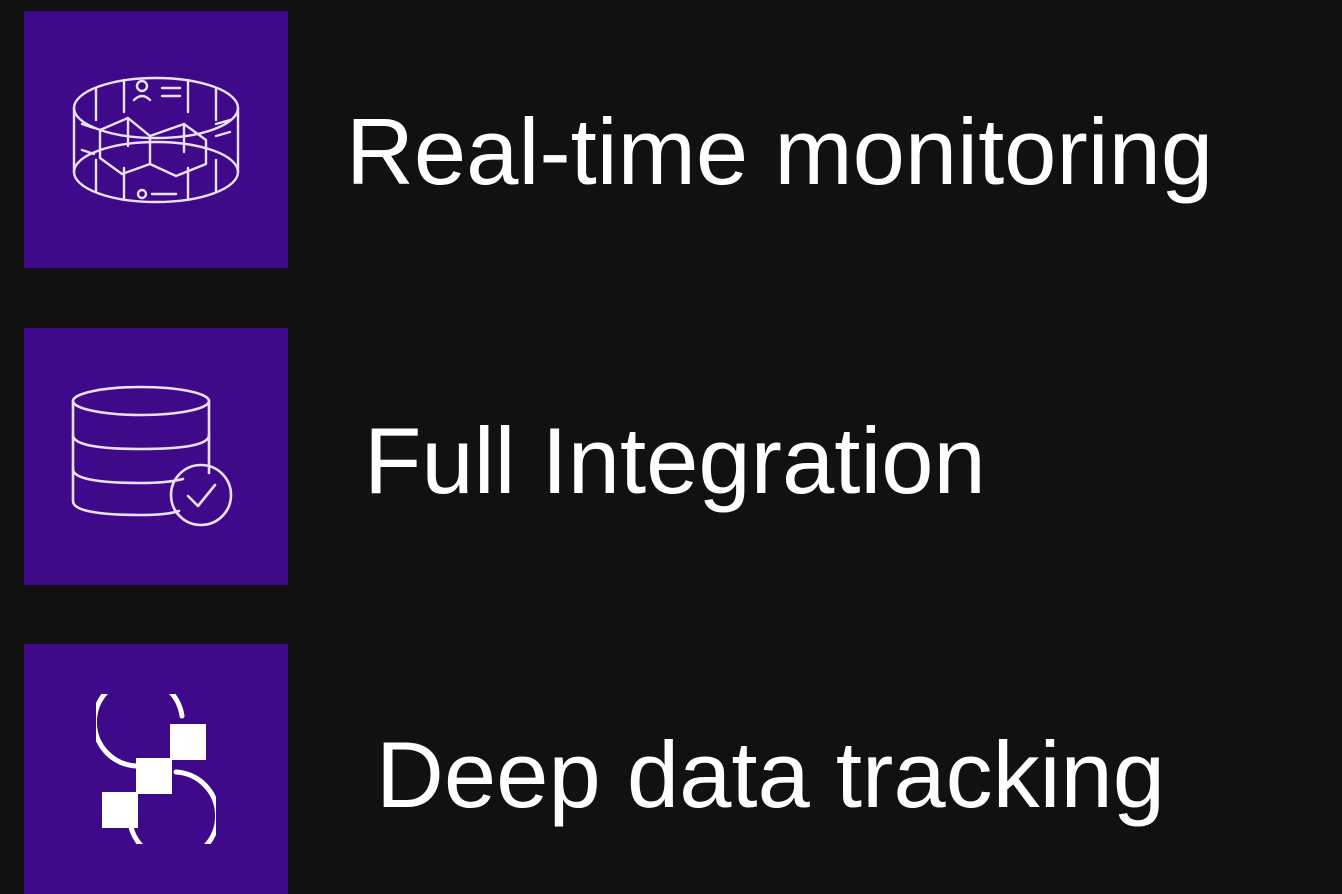  I want to click on integration-tile, so click(156, 456).